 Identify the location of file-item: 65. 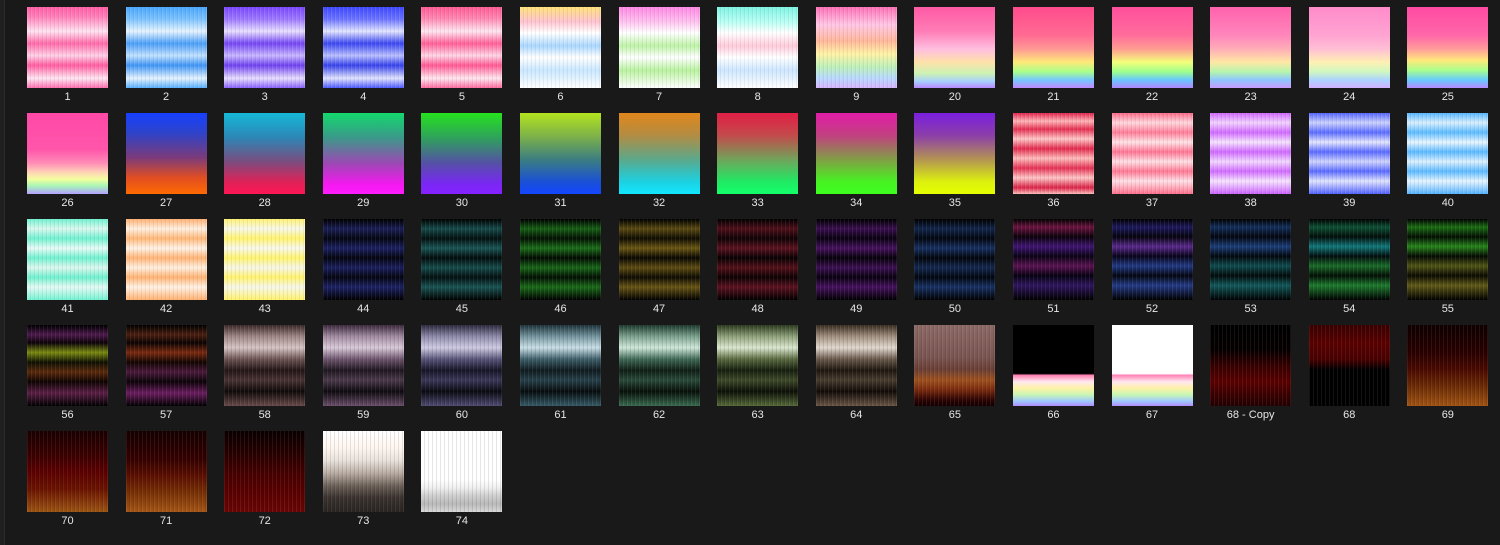
(957, 371).